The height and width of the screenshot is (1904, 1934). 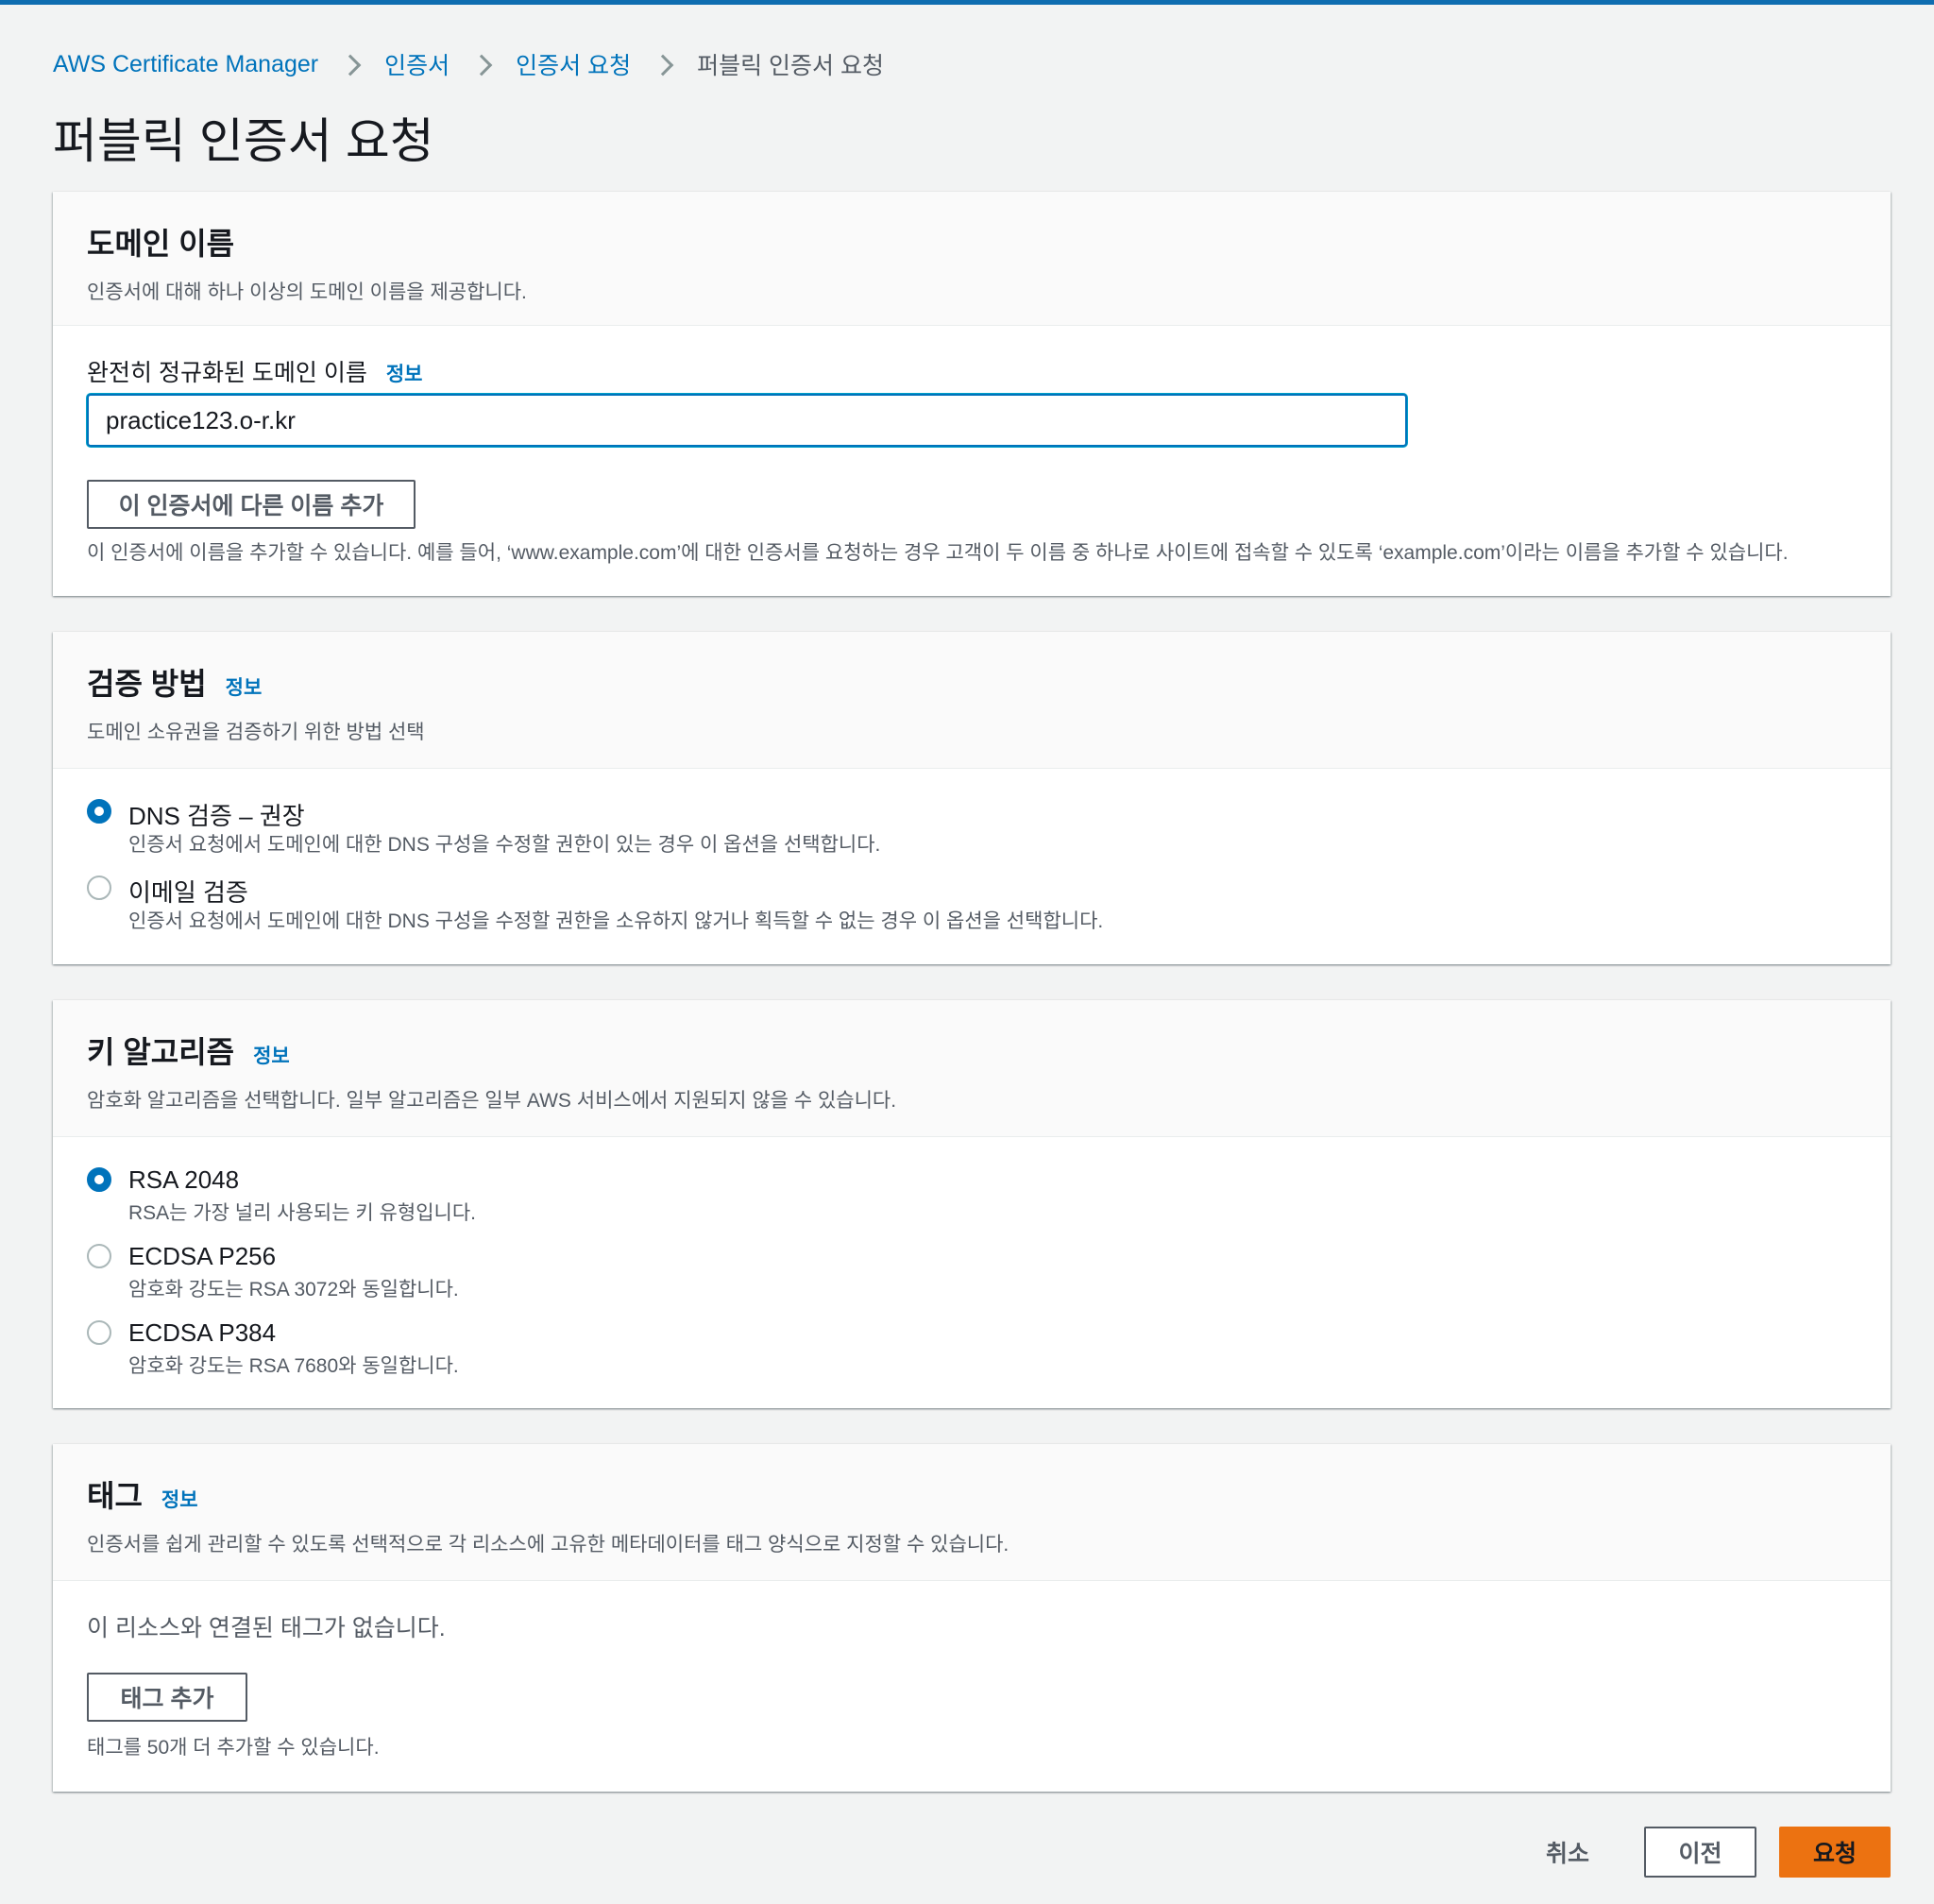 What do you see at coordinates (99, 1256) in the screenshot?
I see `ecdsa-p256-radio` at bounding box center [99, 1256].